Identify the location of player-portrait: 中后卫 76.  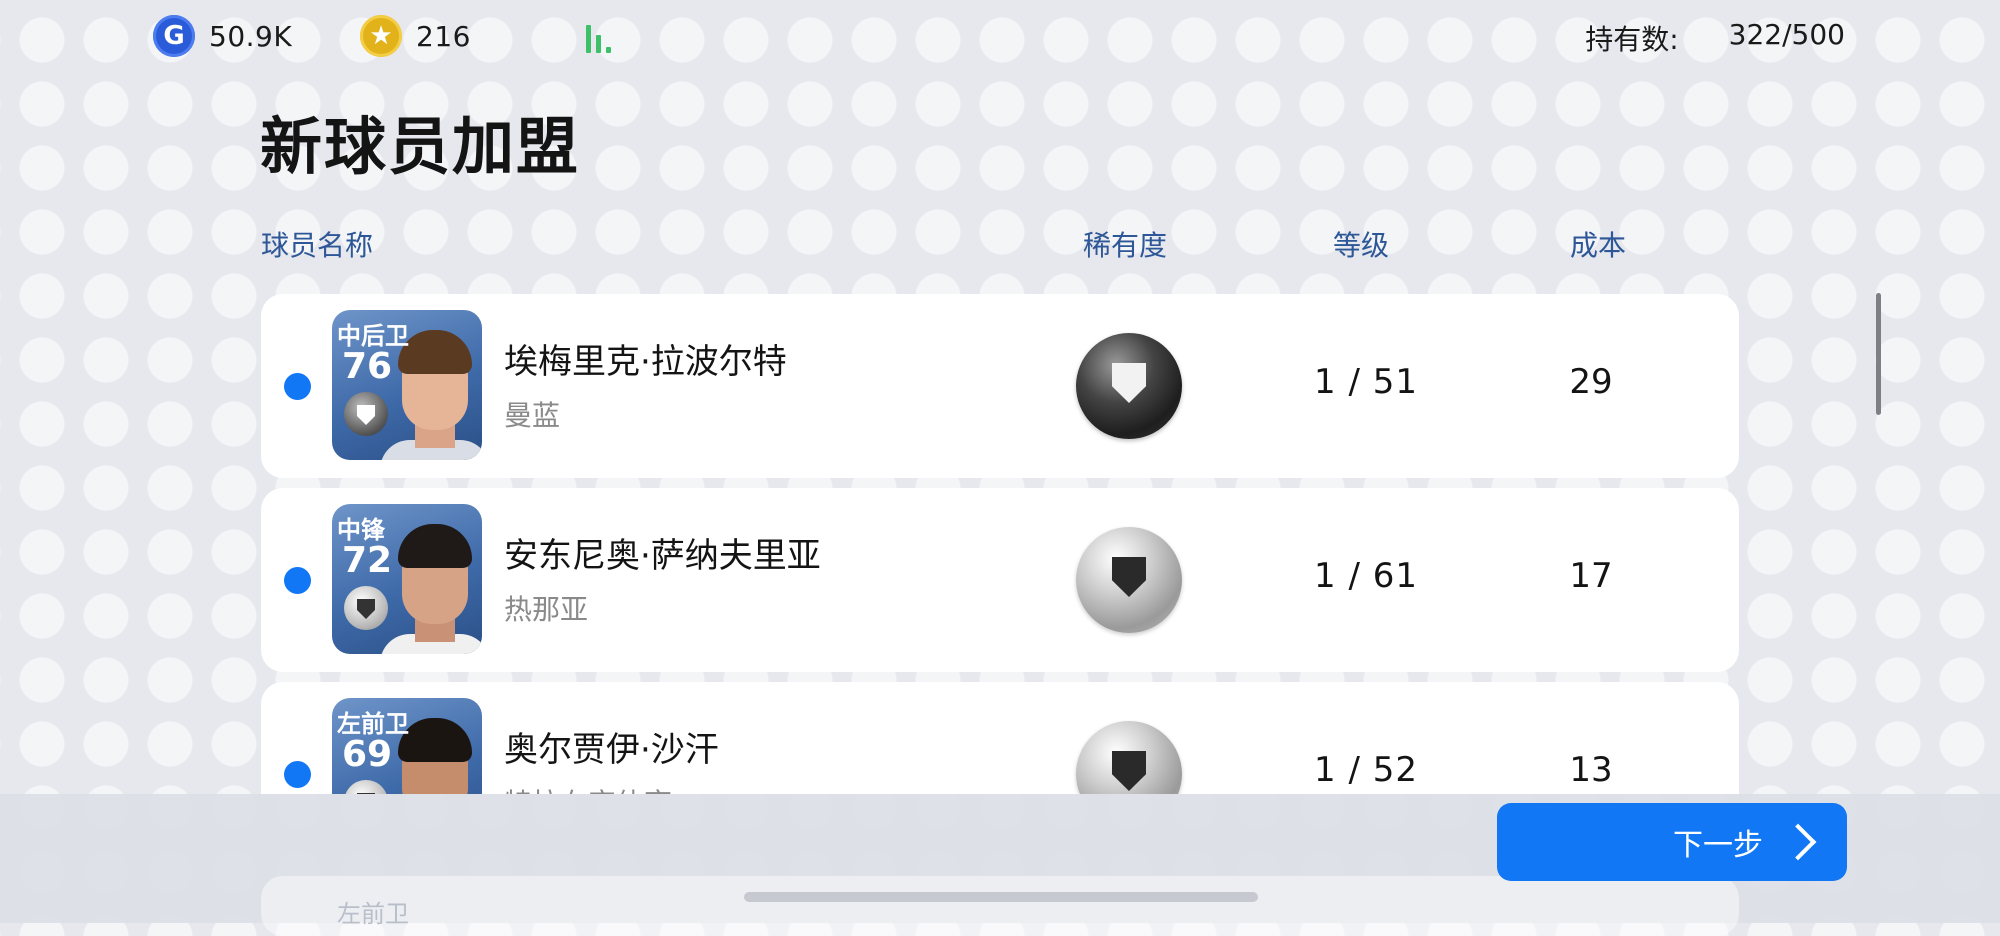
(407, 385).